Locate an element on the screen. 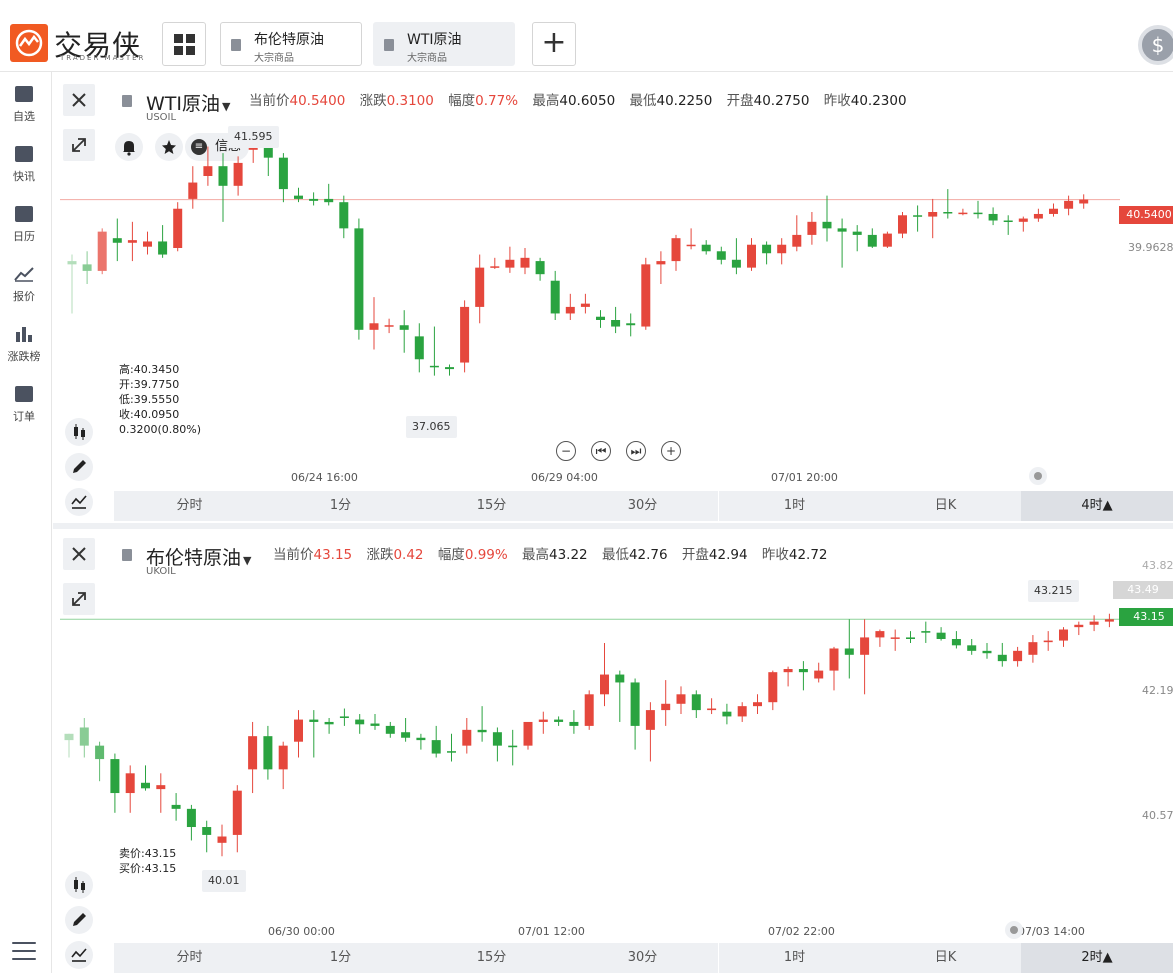  ohlc-change: 0.3200(0.80%) is located at coordinates (160, 429).